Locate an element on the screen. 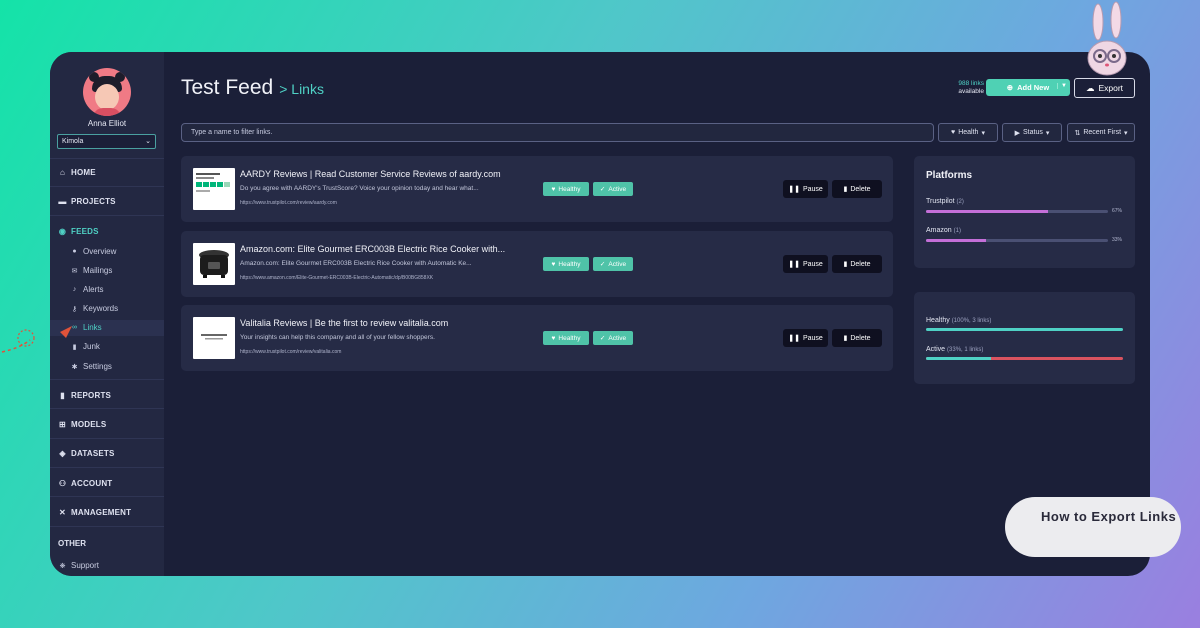 The height and width of the screenshot is (628, 1200). sort-label: Recent First is located at coordinates (1102, 132).